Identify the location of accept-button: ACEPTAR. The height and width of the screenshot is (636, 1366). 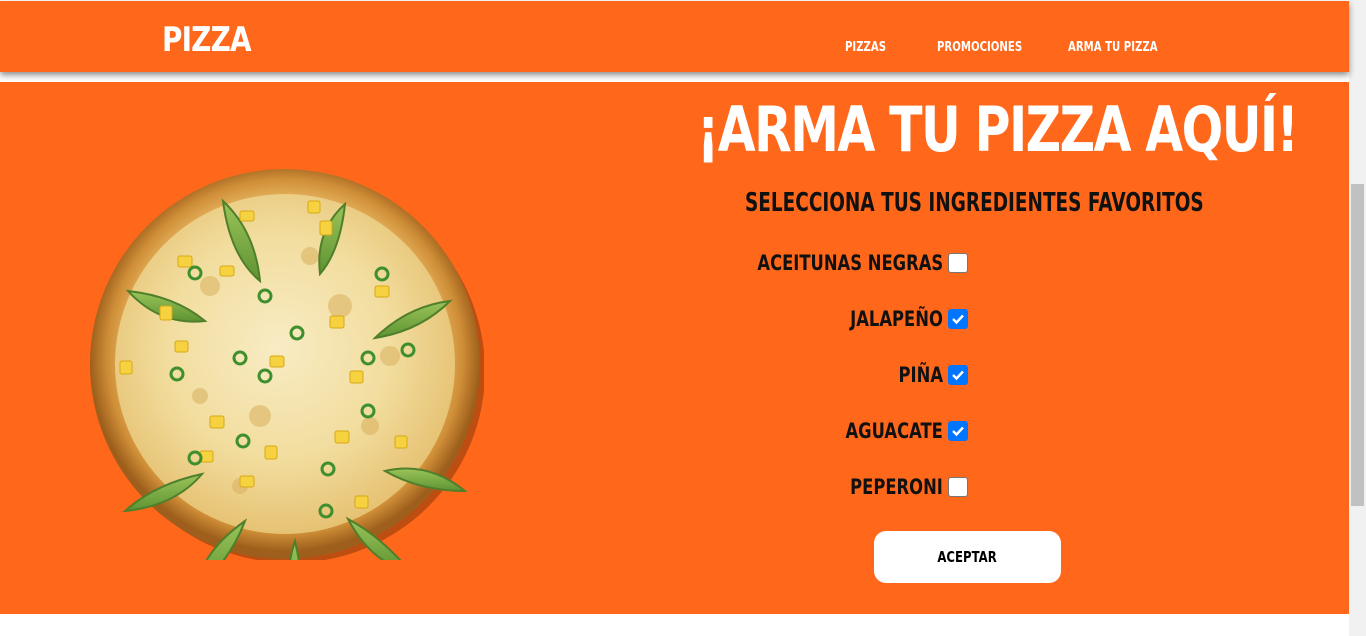
(967, 557).